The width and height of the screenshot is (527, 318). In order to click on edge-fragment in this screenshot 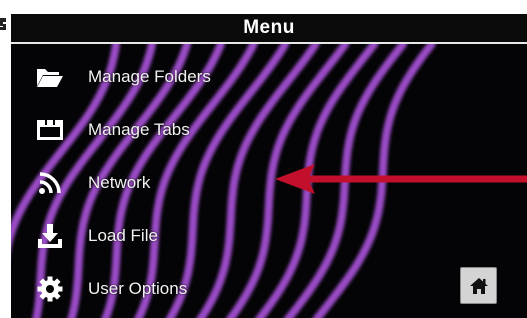, I will do `click(3, 24)`.